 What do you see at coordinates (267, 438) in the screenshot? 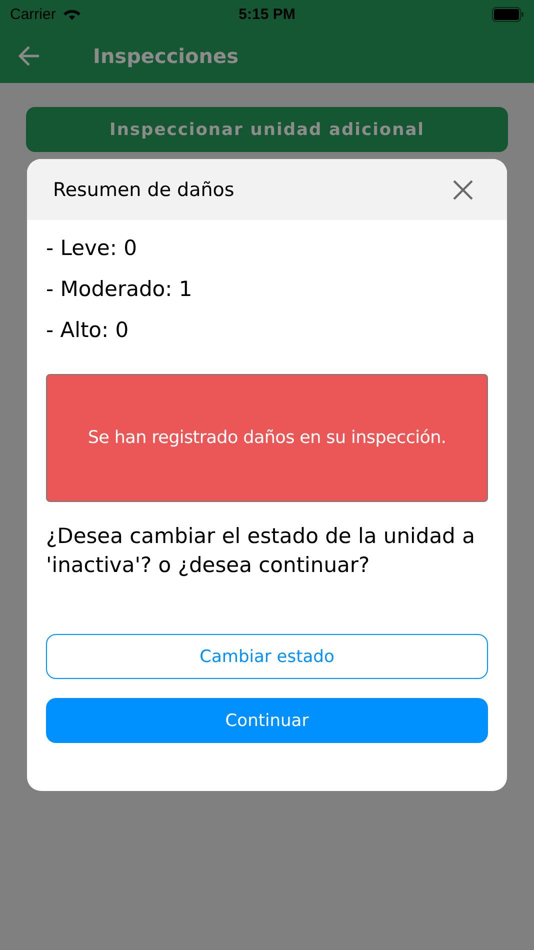
I see `damage-alert: Se han registrado daños en su inspección.` at bounding box center [267, 438].